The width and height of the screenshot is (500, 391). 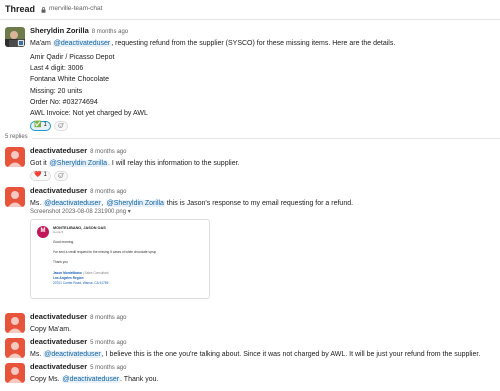 What do you see at coordinates (20, 8) in the screenshot?
I see `thread-title: Thread` at bounding box center [20, 8].